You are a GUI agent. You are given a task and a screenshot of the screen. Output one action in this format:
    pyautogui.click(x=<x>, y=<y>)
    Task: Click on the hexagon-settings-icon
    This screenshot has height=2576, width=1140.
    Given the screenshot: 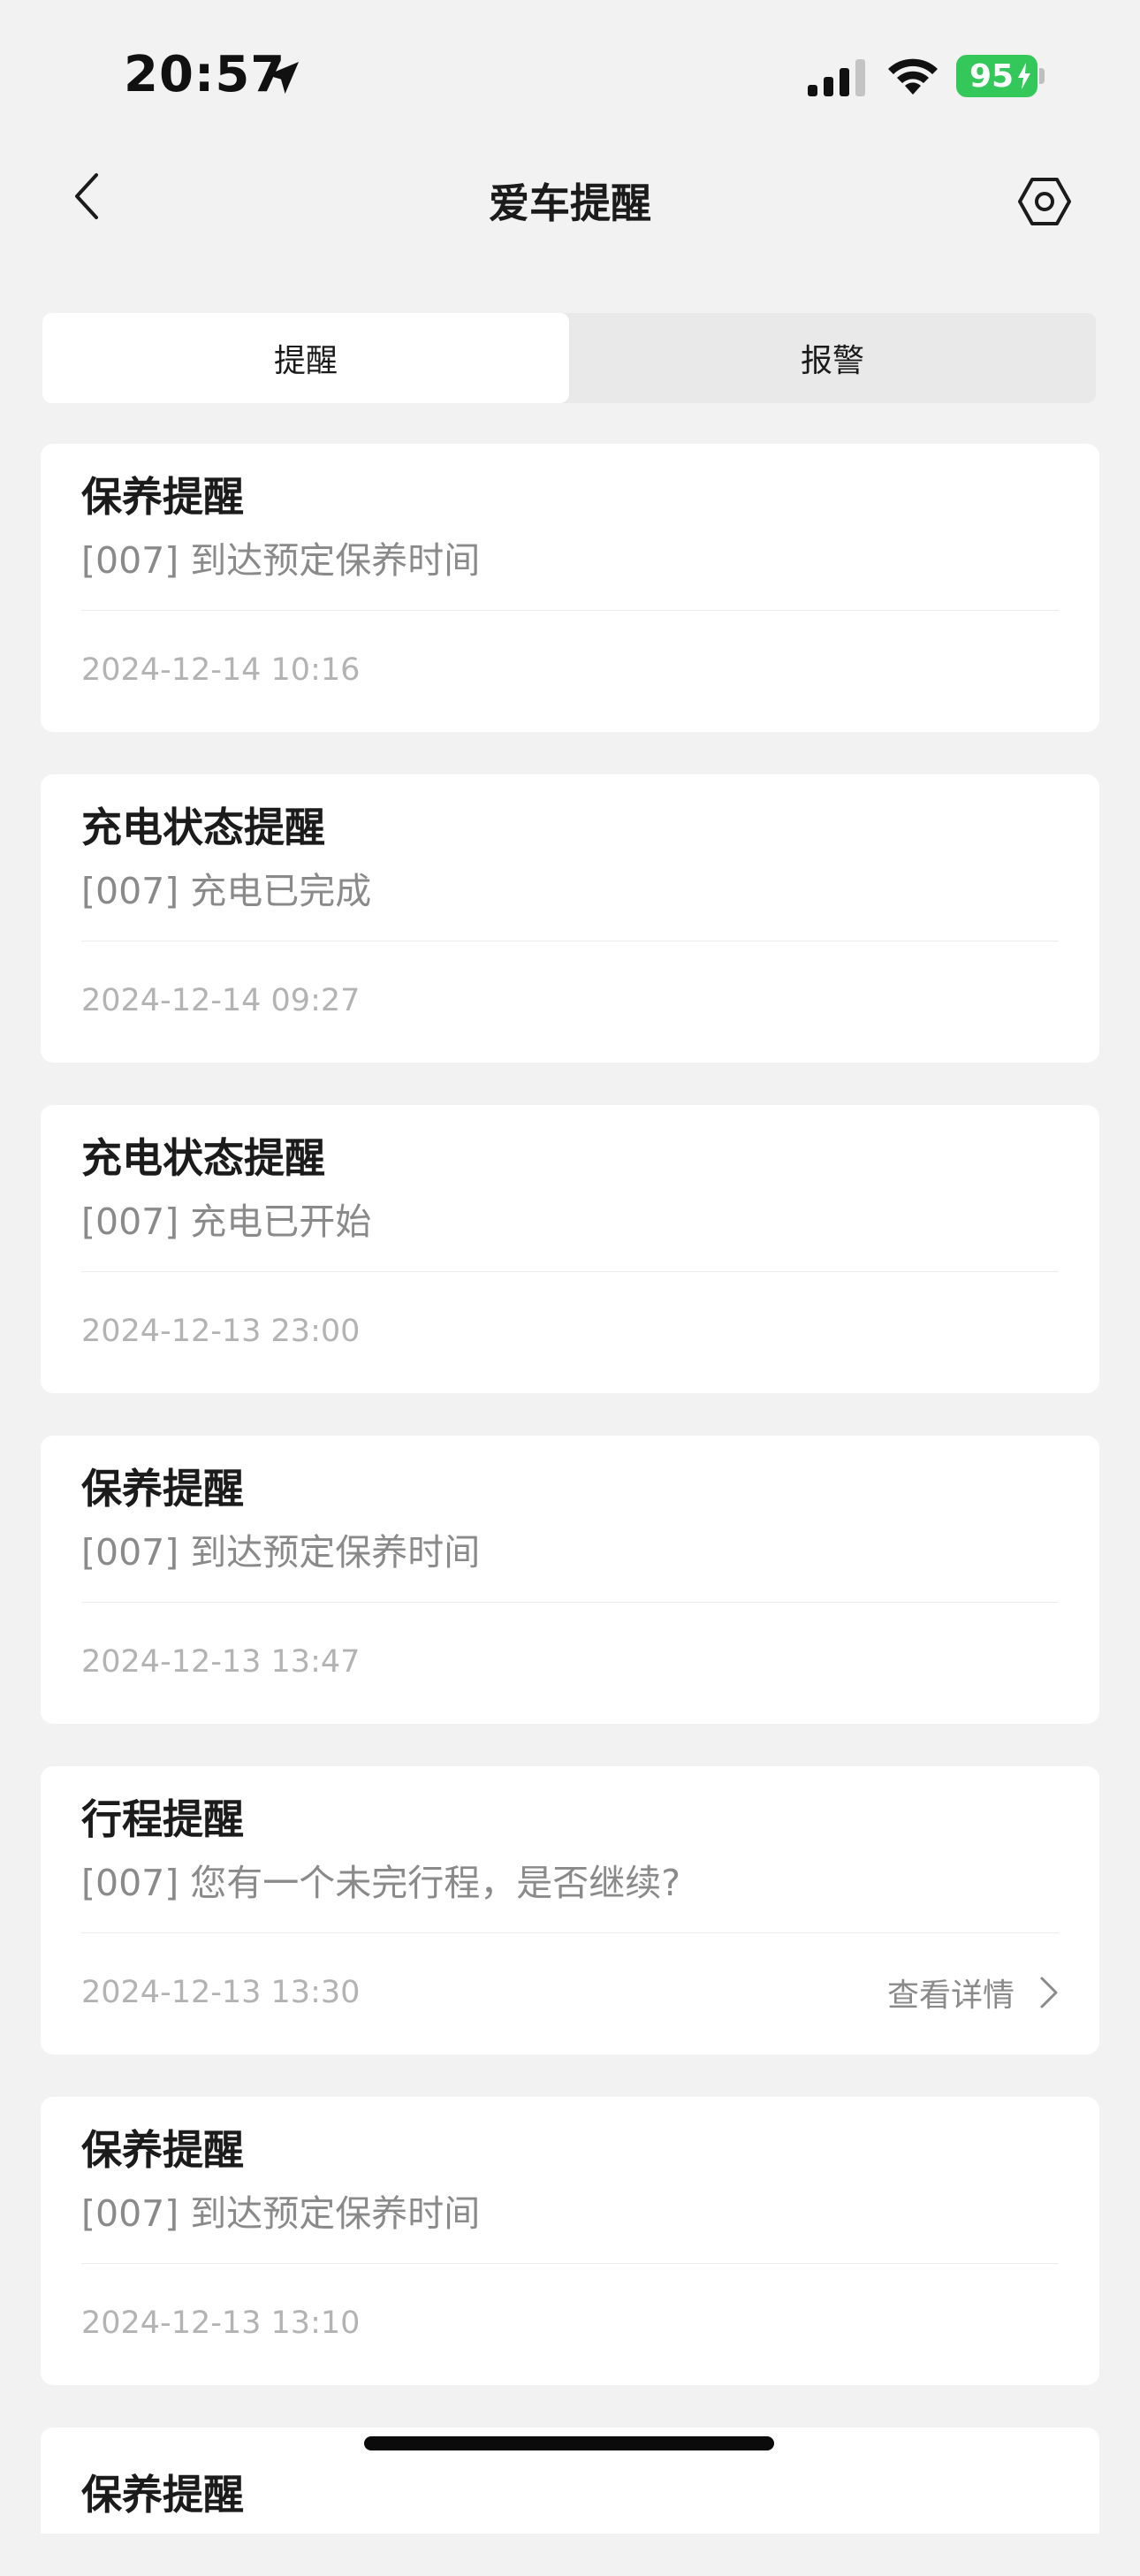 What is the action you would take?
    pyautogui.click(x=1044, y=201)
    